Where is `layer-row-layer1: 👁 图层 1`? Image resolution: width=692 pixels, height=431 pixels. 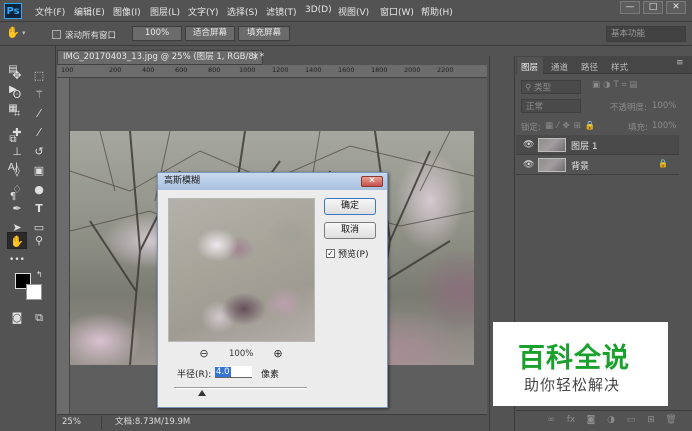 layer-row-layer1: 👁 图层 1 is located at coordinates (597, 145).